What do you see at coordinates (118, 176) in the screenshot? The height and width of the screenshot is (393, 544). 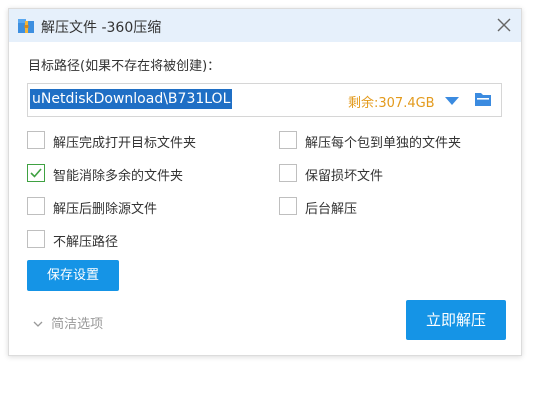 I see `option-label: 智能消除多余的文件夹` at bounding box center [118, 176].